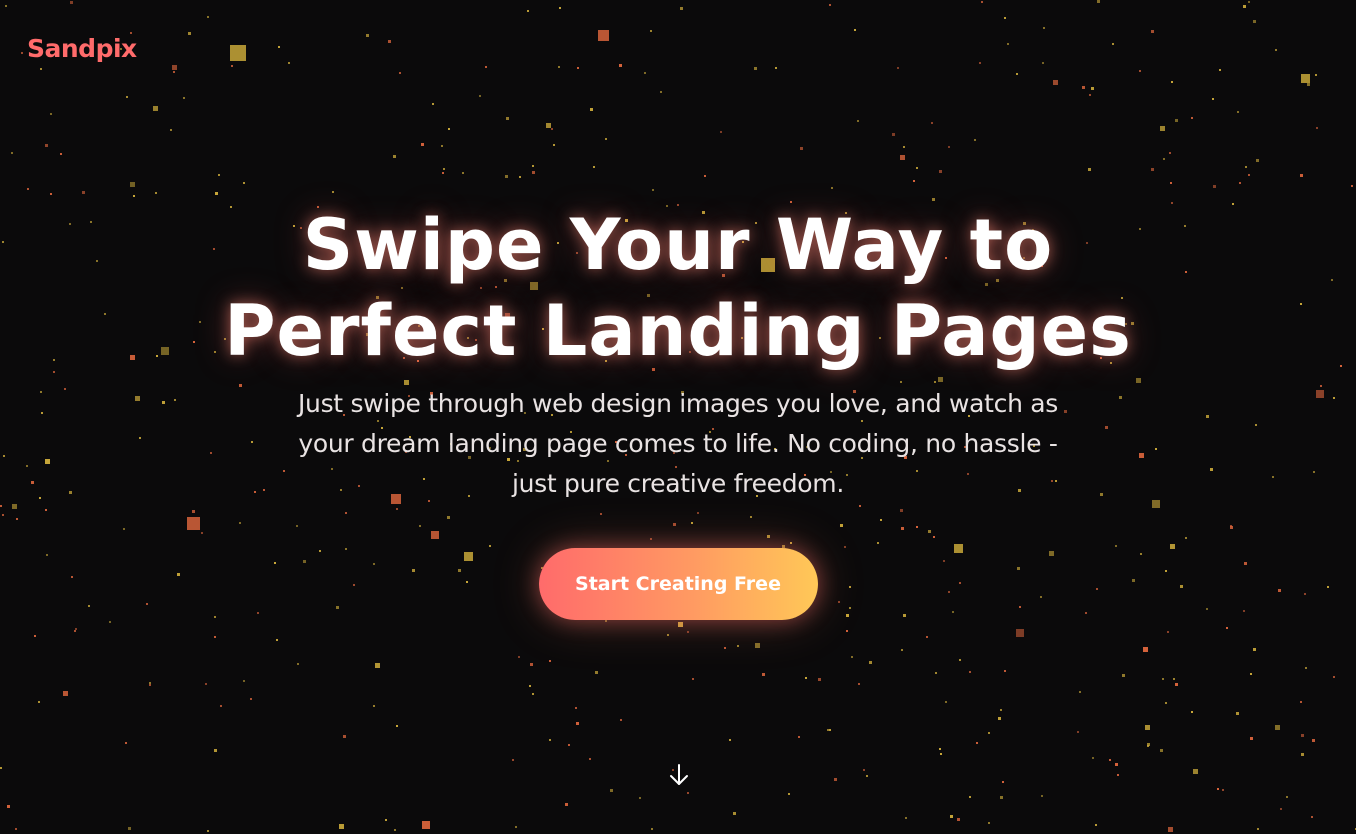 Image resolution: width=1356 pixels, height=834 pixels. What do you see at coordinates (678, 331) in the screenshot?
I see `headline-line-2: Perfect Landing Pages` at bounding box center [678, 331].